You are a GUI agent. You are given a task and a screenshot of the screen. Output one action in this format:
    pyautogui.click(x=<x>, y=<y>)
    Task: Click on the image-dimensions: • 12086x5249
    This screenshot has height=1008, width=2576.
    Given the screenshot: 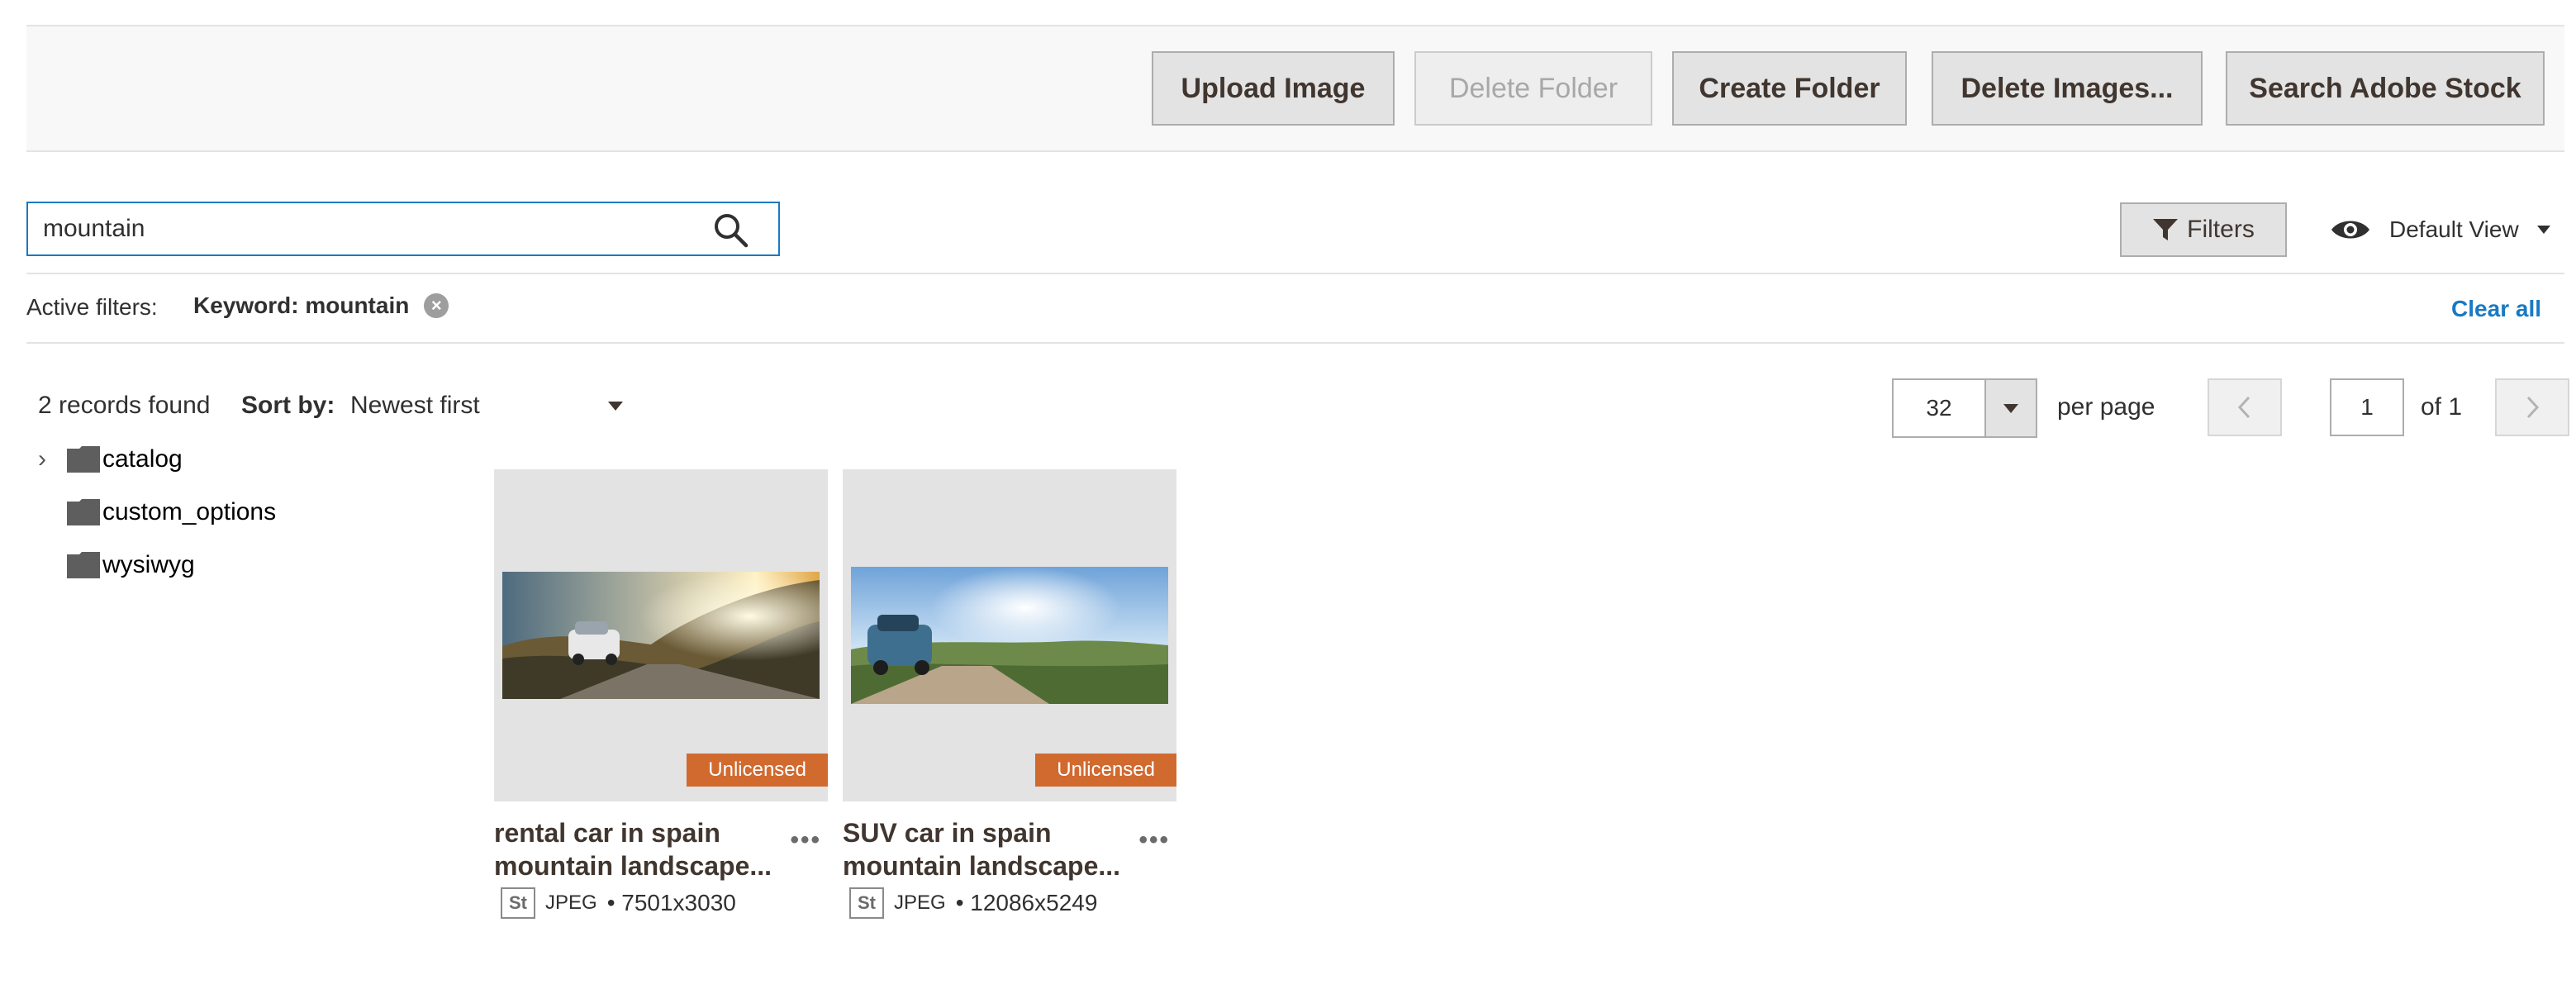 What is the action you would take?
    pyautogui.click(x=1026, y=903)
    